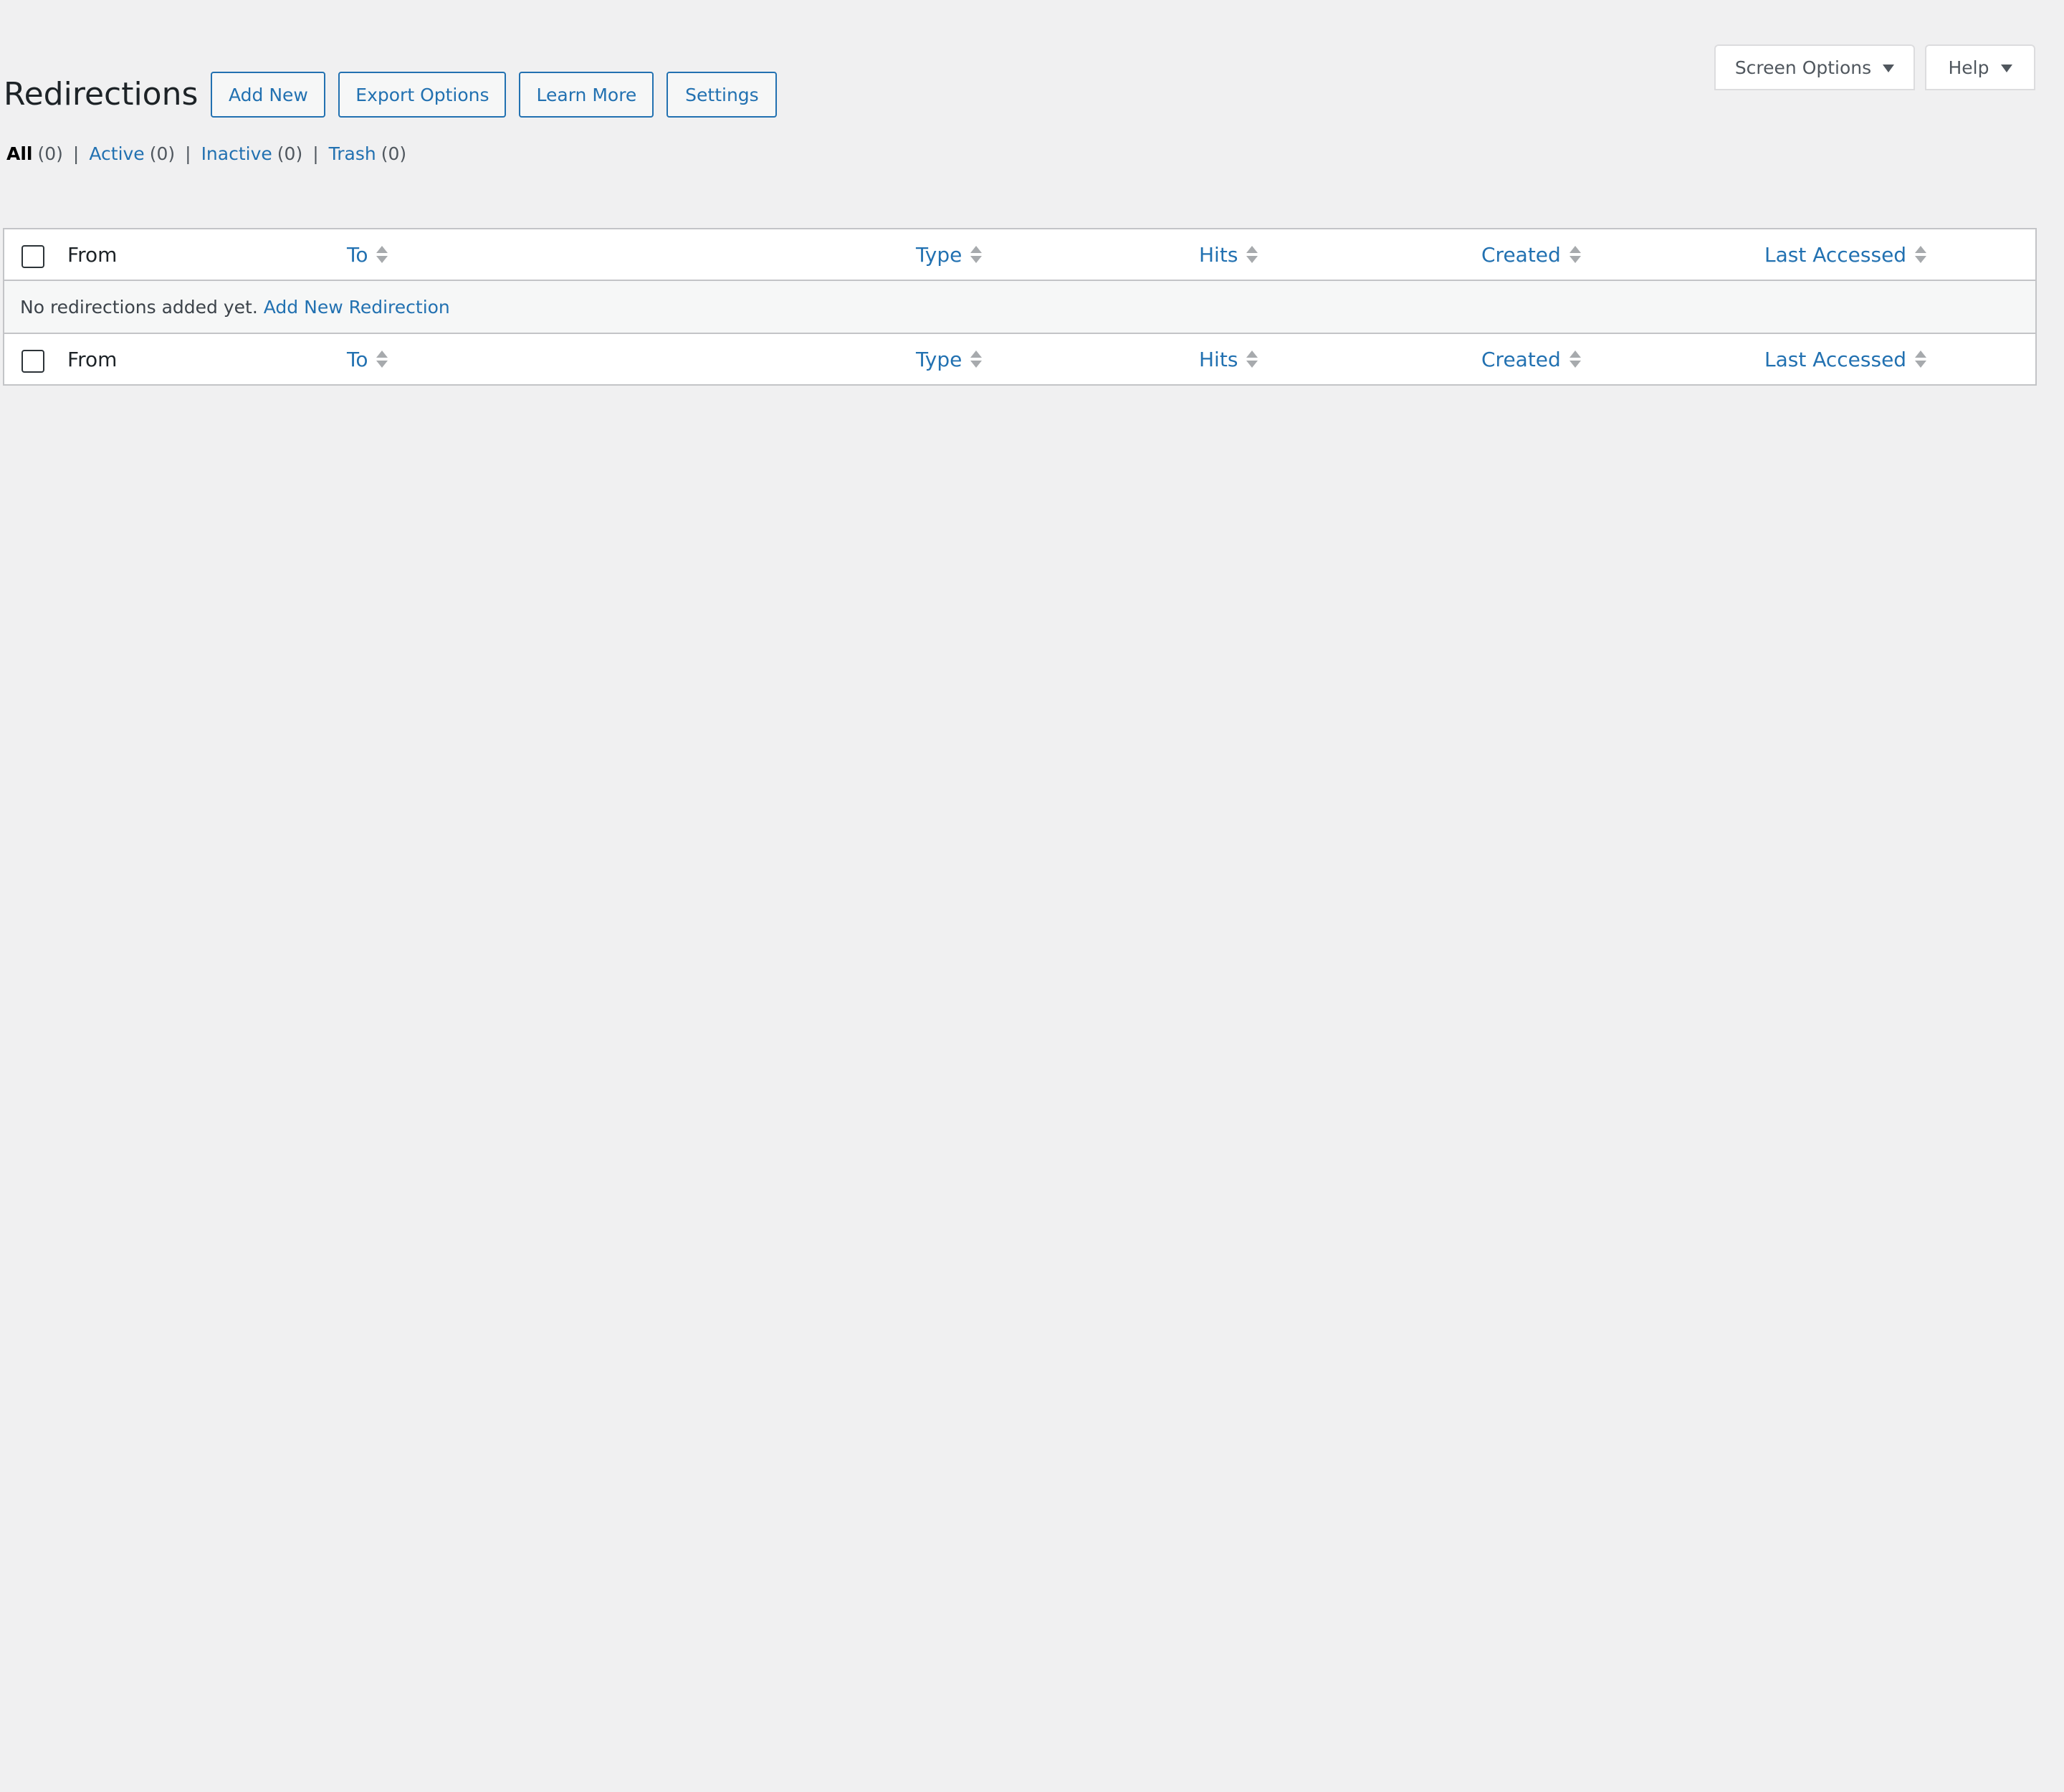 The height and width of the screenshot is (1792, 2064). I want to click on empty-message: No redirections added yet., so click(139, 307).